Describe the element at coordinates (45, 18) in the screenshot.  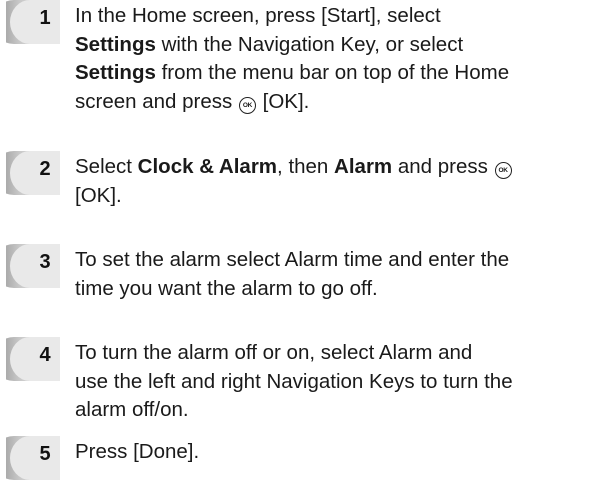
I see `step-number: 1` at that location.